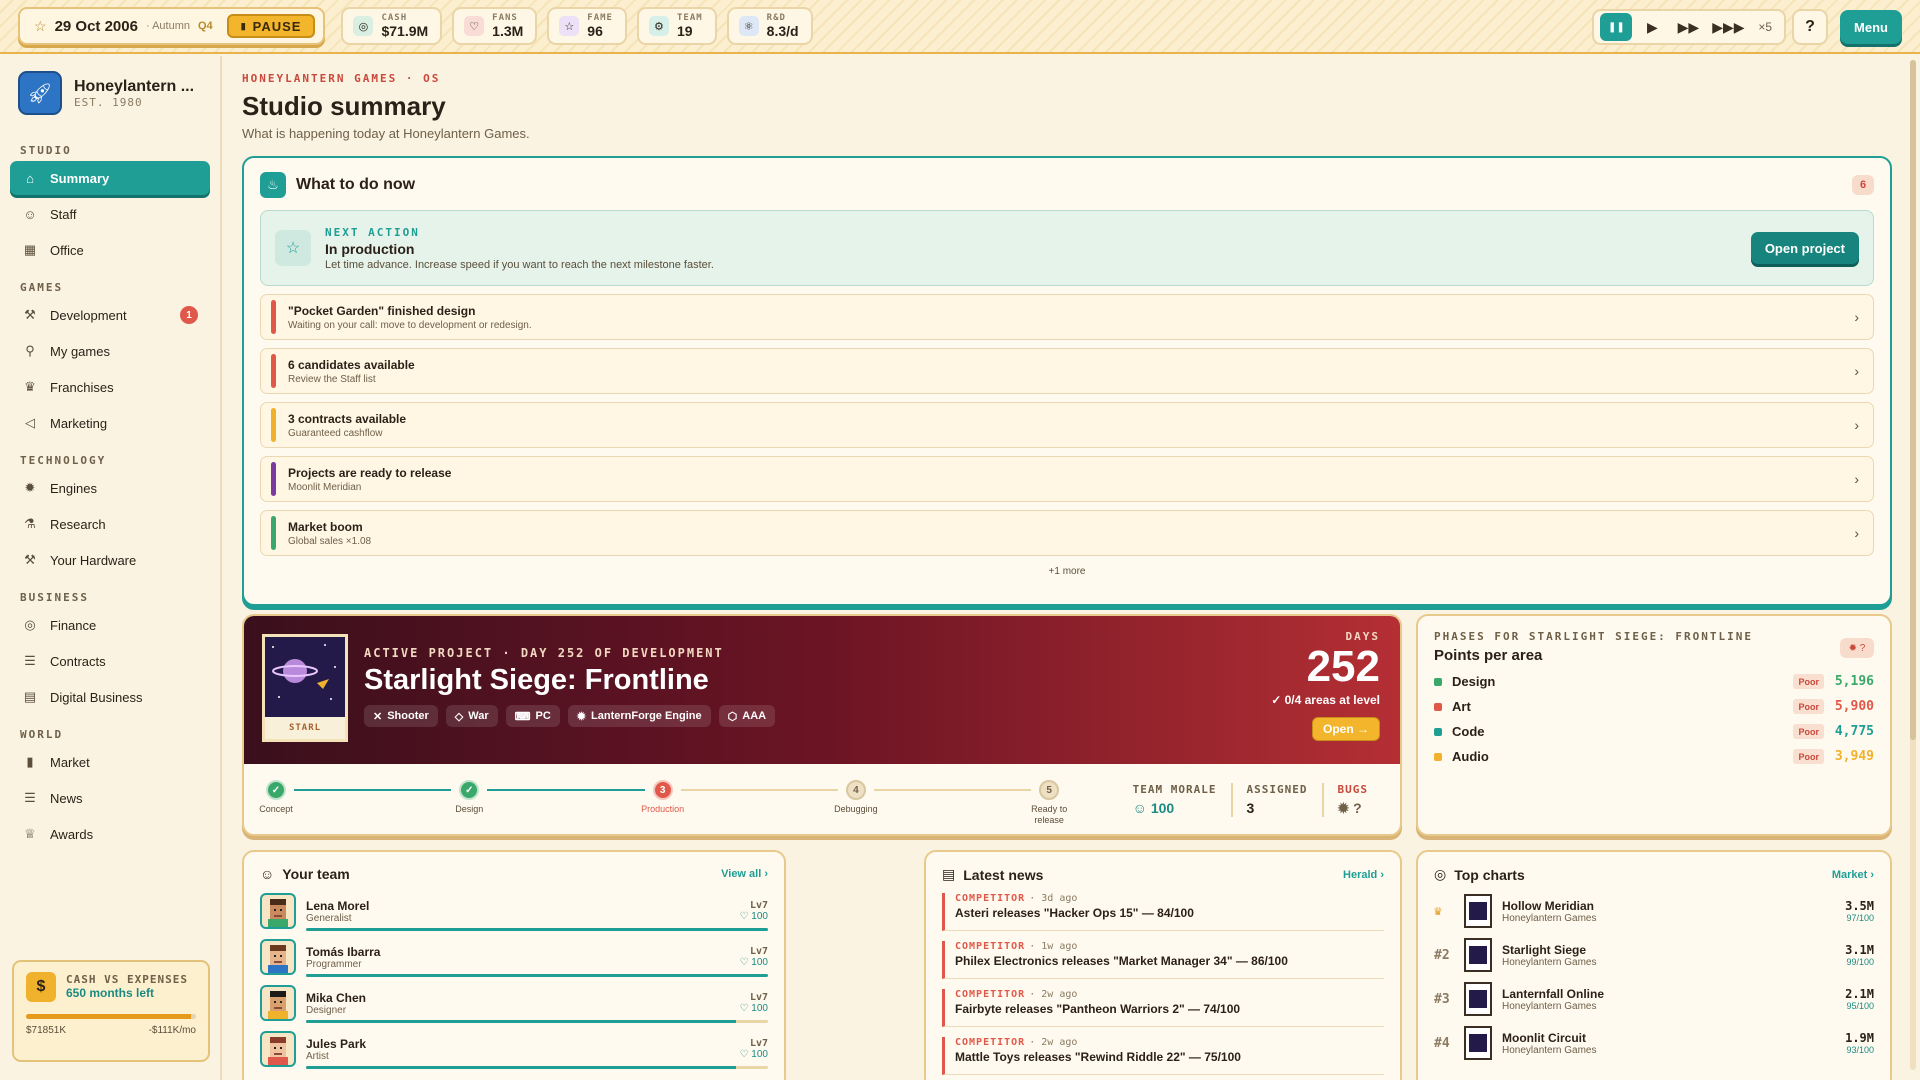  I want to click on member-name: Jules Park, so click(336, 1043).